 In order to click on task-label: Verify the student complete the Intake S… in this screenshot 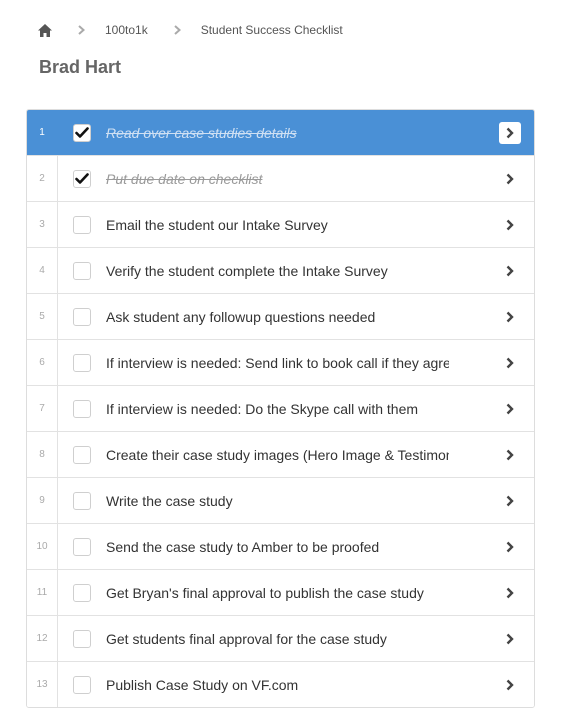, I will do `click(277, 271)`.